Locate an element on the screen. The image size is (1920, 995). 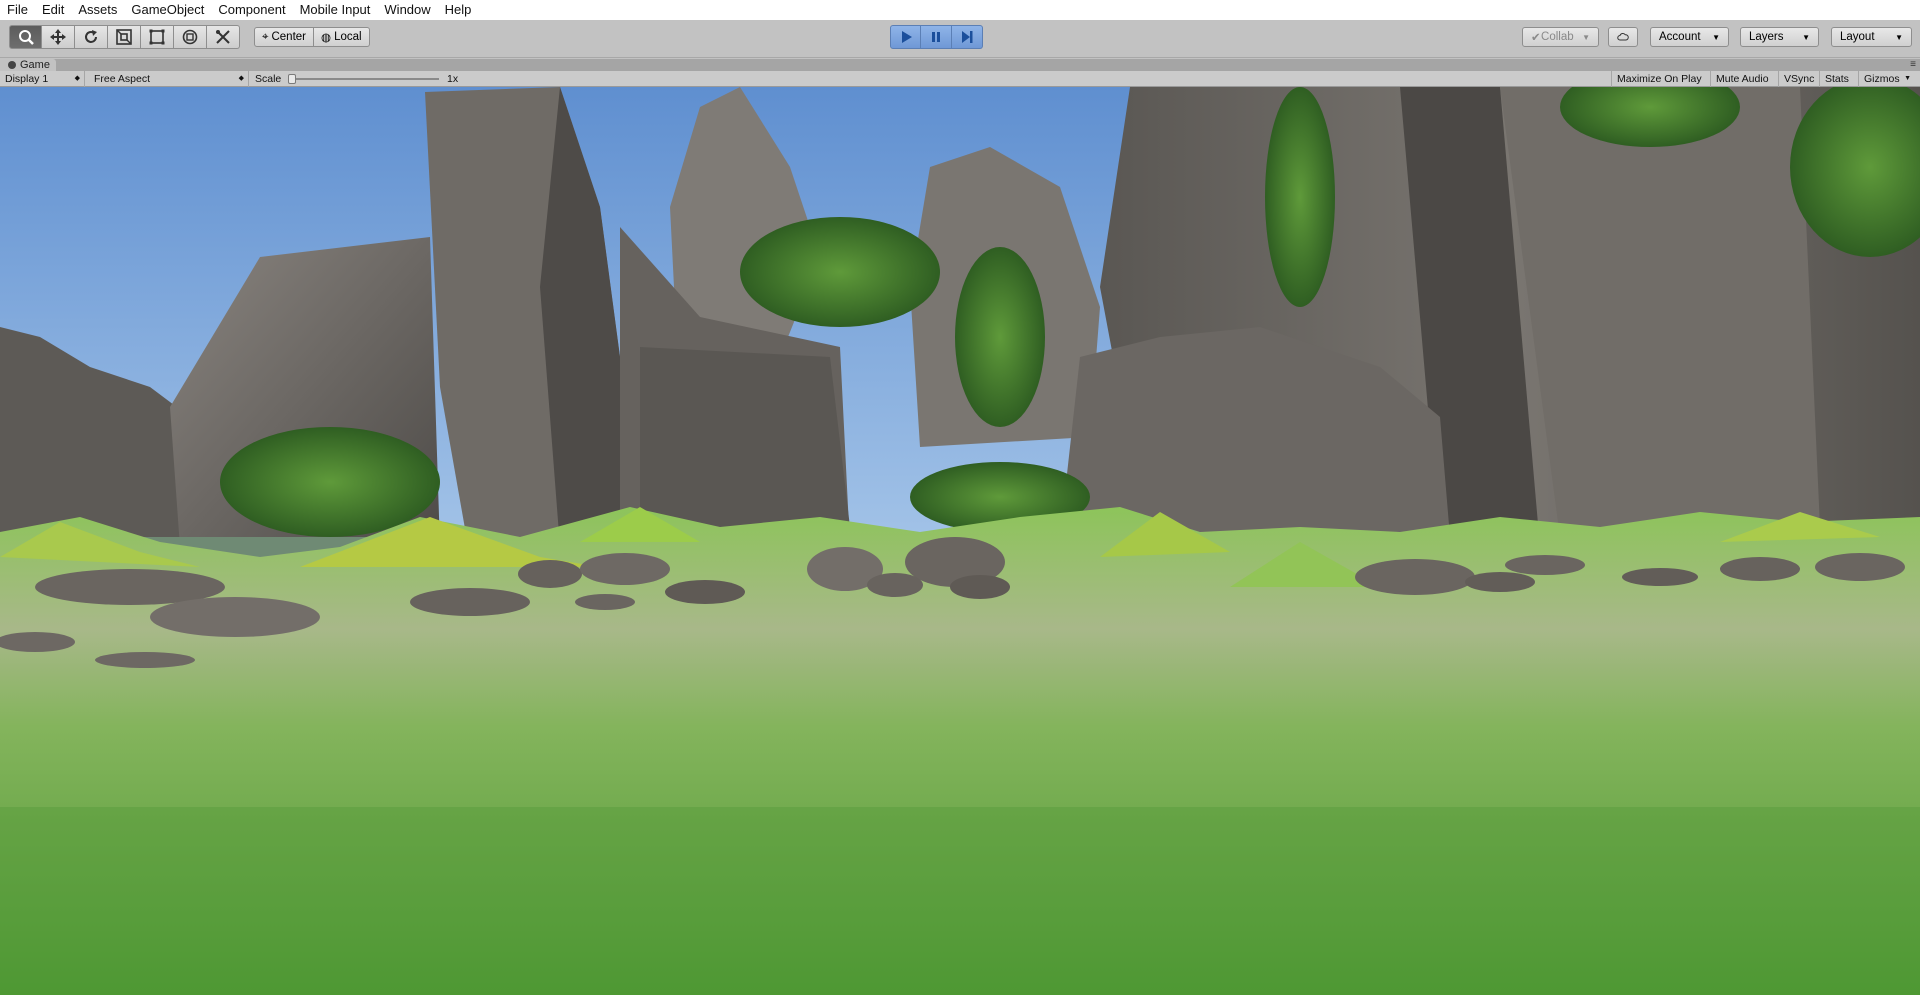
display-dropdown: Display 1 ◆ is located at coordinates (42, 79).